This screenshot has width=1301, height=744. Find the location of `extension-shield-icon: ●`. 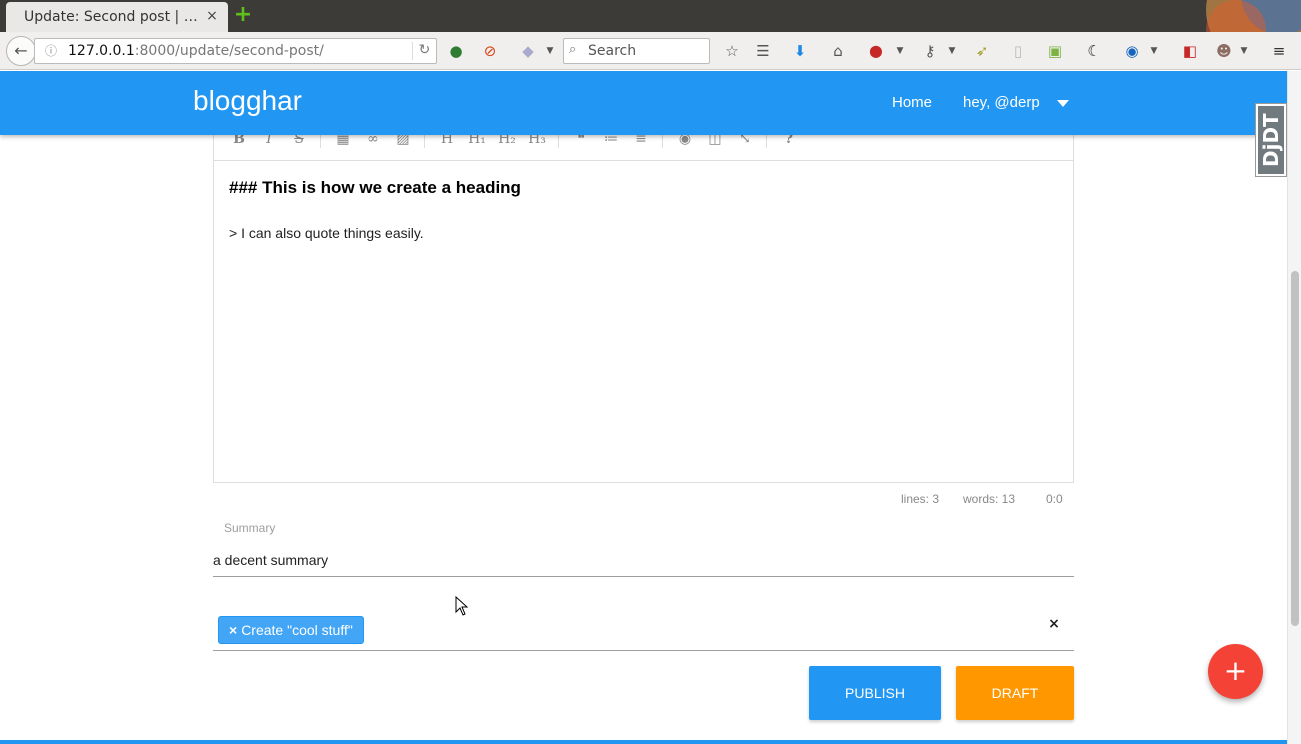

extension-shield-icon: ● is located at coordinates (456, 51).